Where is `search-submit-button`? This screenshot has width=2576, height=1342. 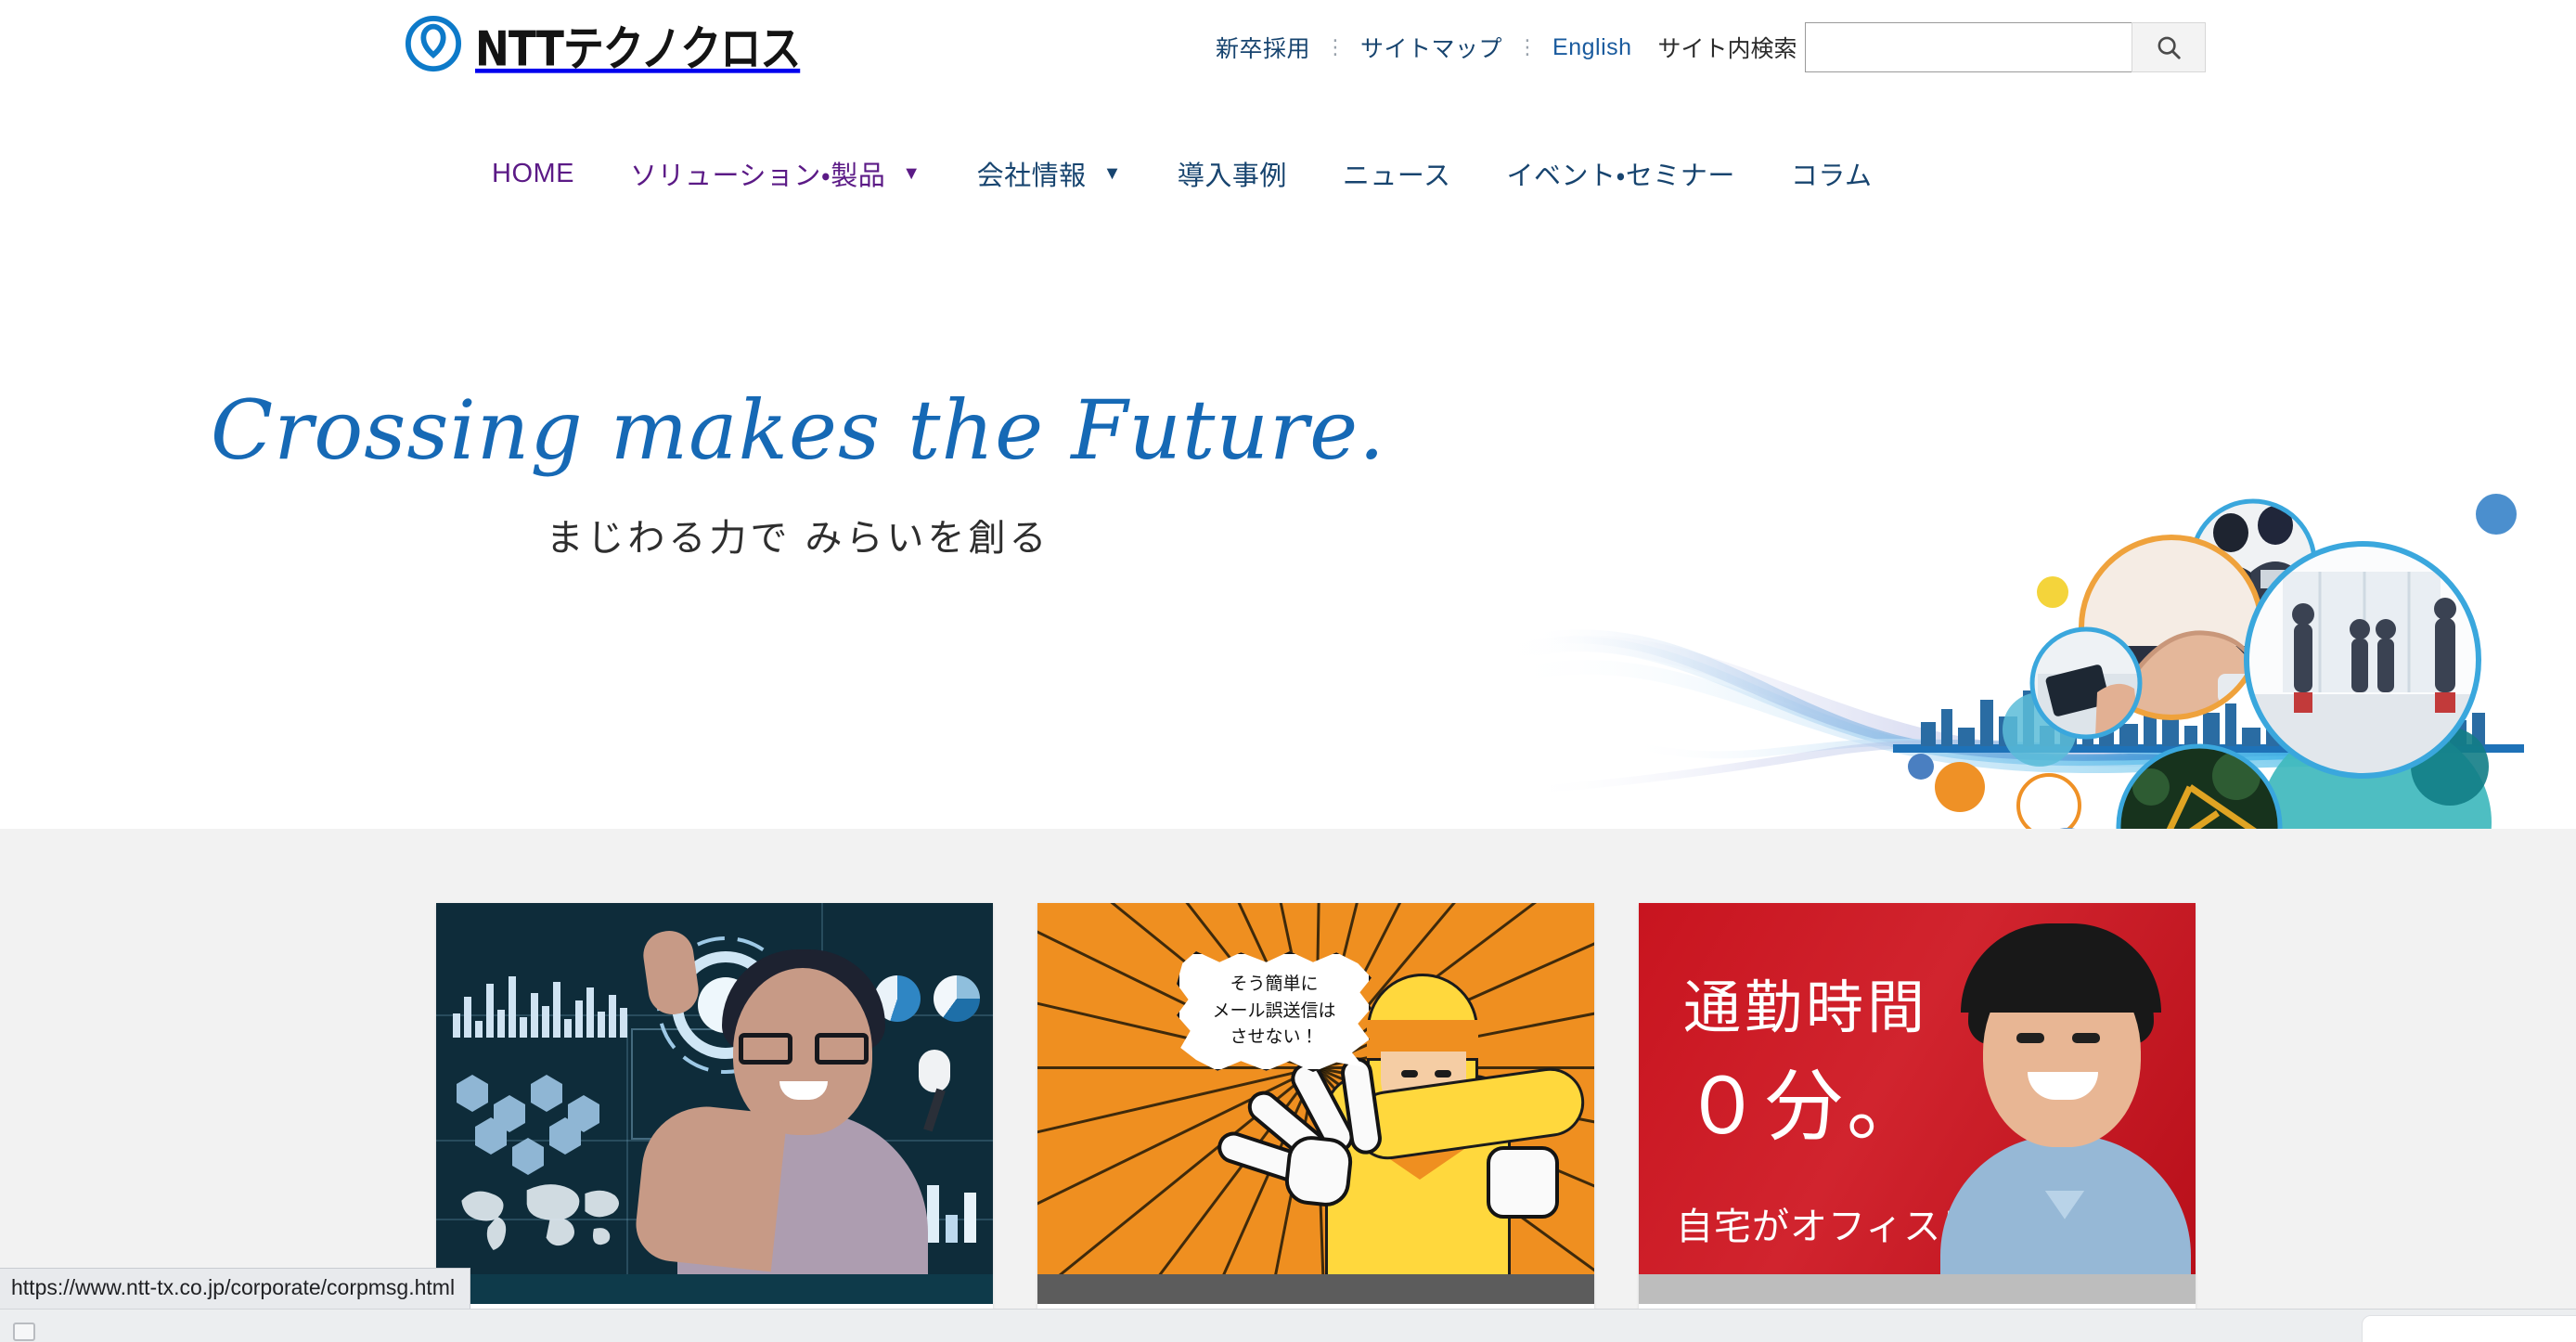 search-submit-button is located at coordinates (2168, 47).